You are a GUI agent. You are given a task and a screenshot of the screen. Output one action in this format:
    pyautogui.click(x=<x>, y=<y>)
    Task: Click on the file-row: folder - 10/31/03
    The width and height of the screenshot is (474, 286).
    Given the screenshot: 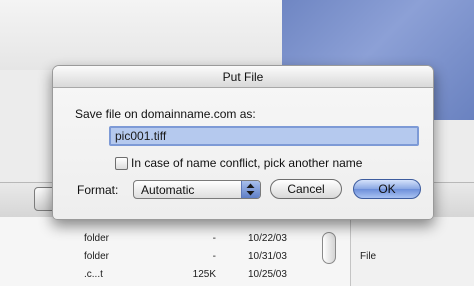 What is the action you would take?
    pyautogui.click(x=155, y=259)
    